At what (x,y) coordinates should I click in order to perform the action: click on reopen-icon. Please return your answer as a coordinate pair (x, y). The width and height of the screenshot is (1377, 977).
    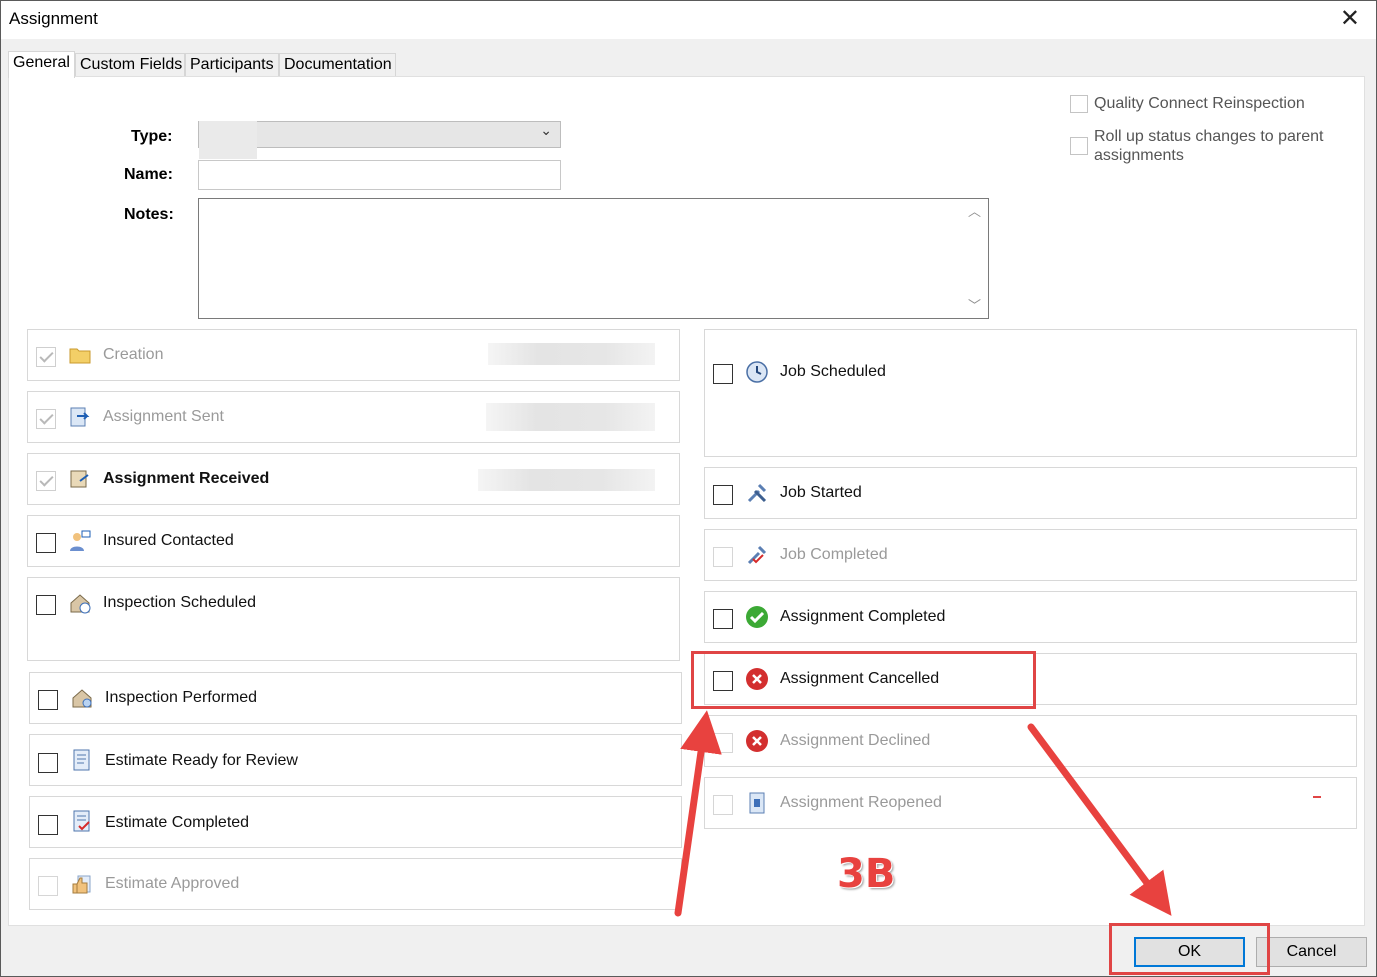
    Looking at the image, I should click on (757, 803).